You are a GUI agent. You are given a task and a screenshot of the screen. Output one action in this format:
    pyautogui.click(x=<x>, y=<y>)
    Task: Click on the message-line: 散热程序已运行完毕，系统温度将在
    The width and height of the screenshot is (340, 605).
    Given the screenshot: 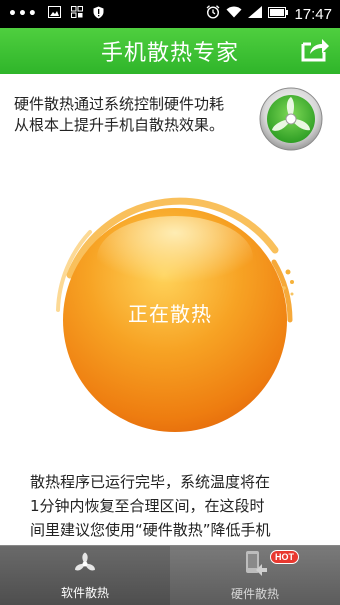 What is the action you would take?
    pyautogui.click(x=150, y=482)
    